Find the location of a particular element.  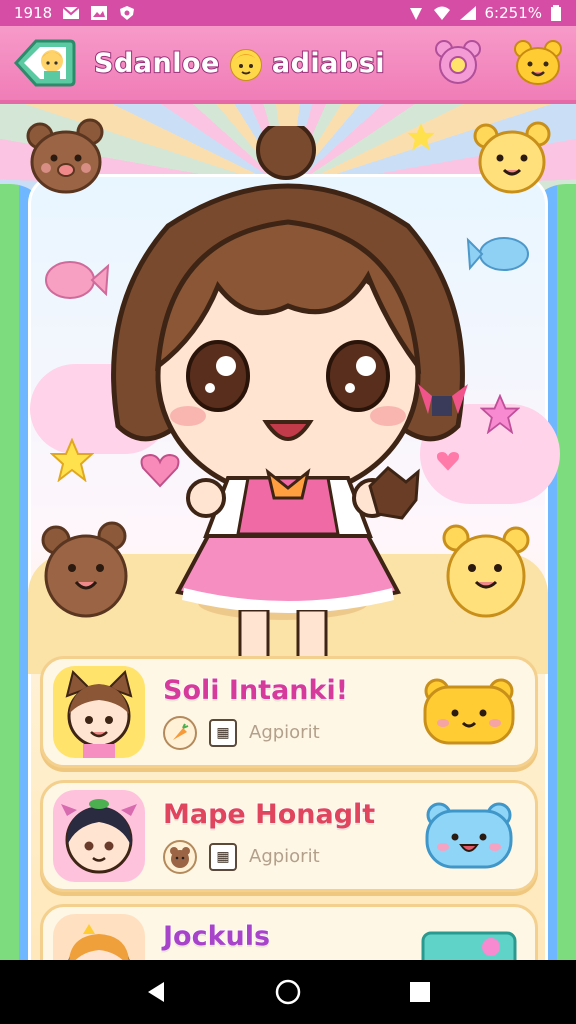

yellow-bear-icon is located at coordinates (538, 62).